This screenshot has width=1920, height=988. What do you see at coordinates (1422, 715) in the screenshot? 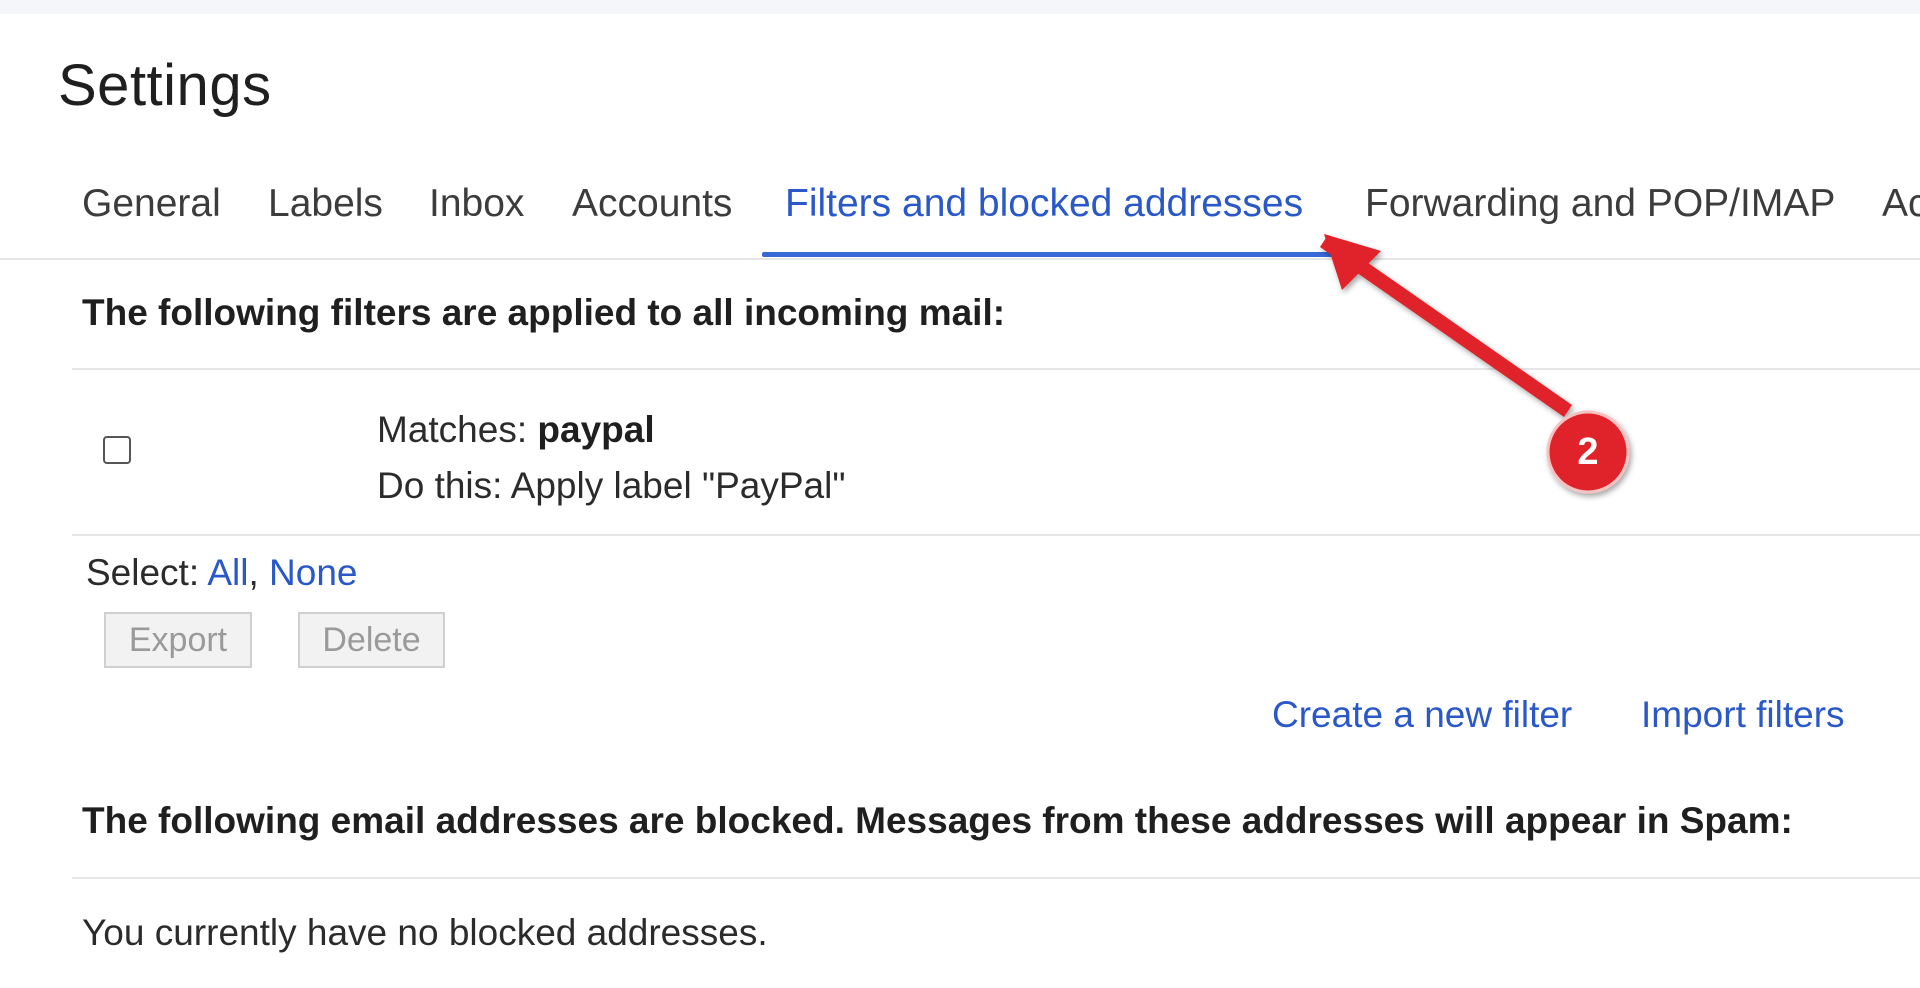
I see `create-filter-link: Create a new filter` at bounding box center [1422, 715].